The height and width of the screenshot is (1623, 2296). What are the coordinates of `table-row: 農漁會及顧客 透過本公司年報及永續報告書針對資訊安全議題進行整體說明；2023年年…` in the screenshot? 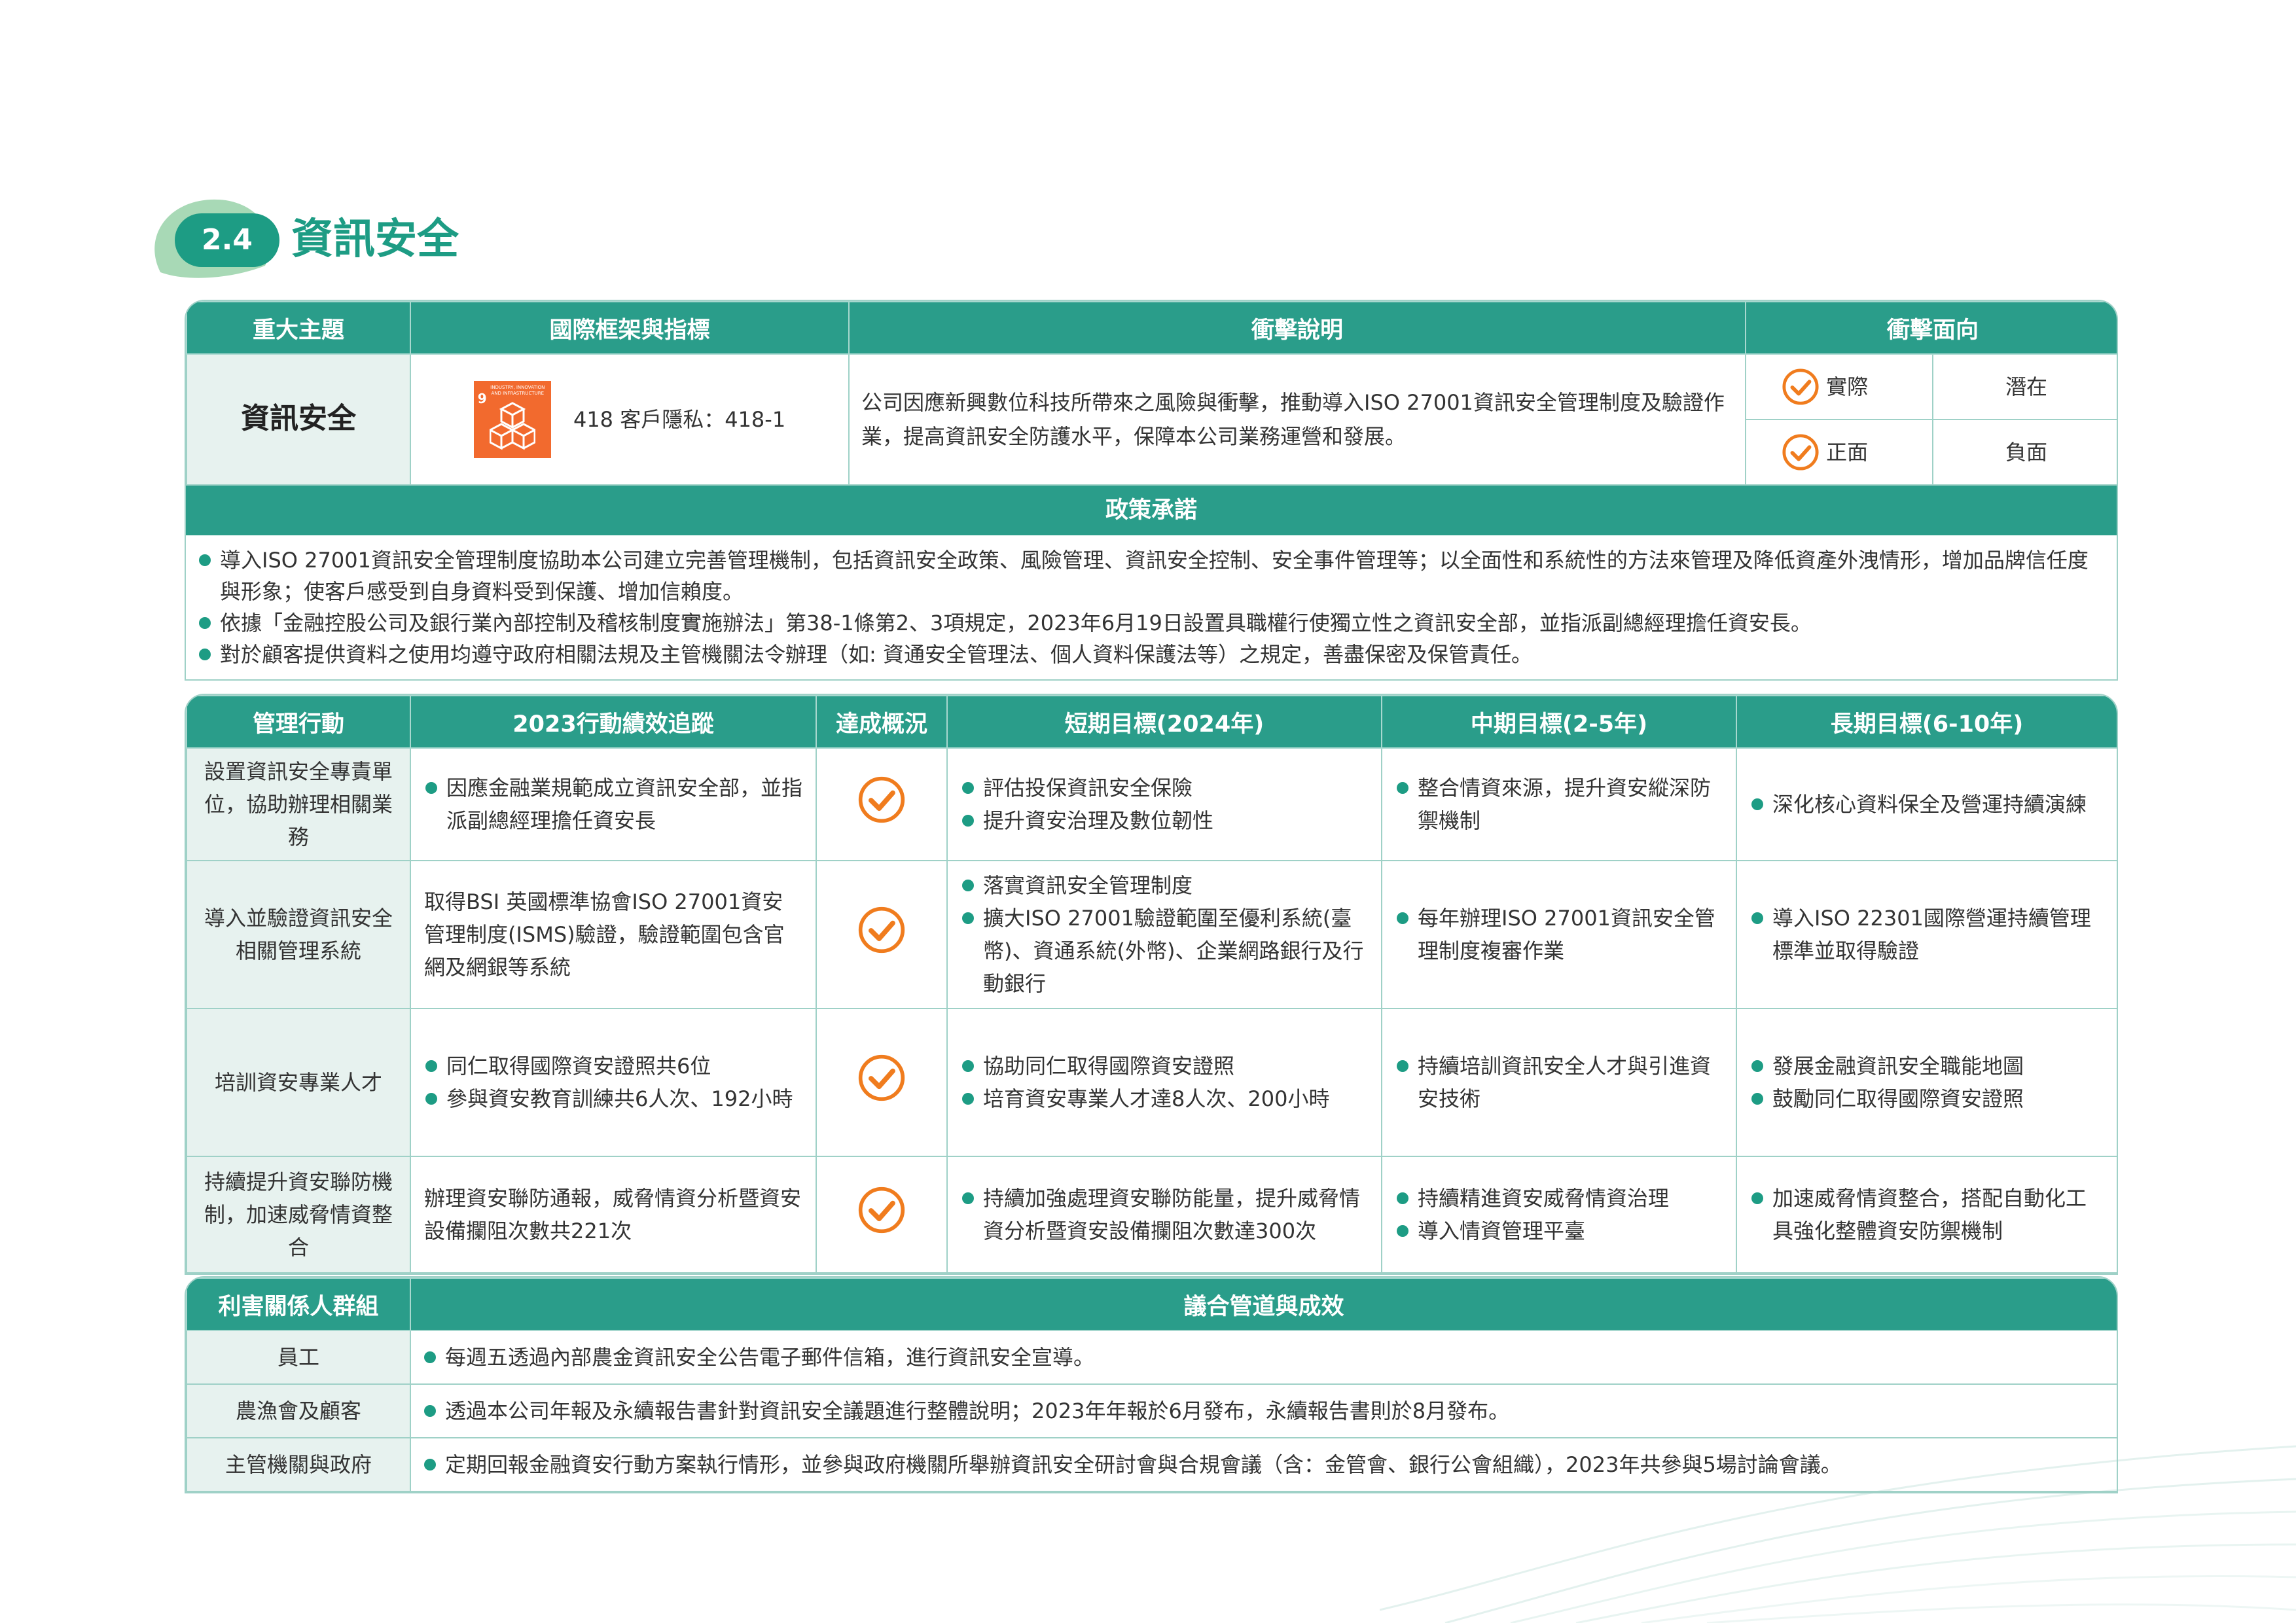 It's located at (1151, 1411).